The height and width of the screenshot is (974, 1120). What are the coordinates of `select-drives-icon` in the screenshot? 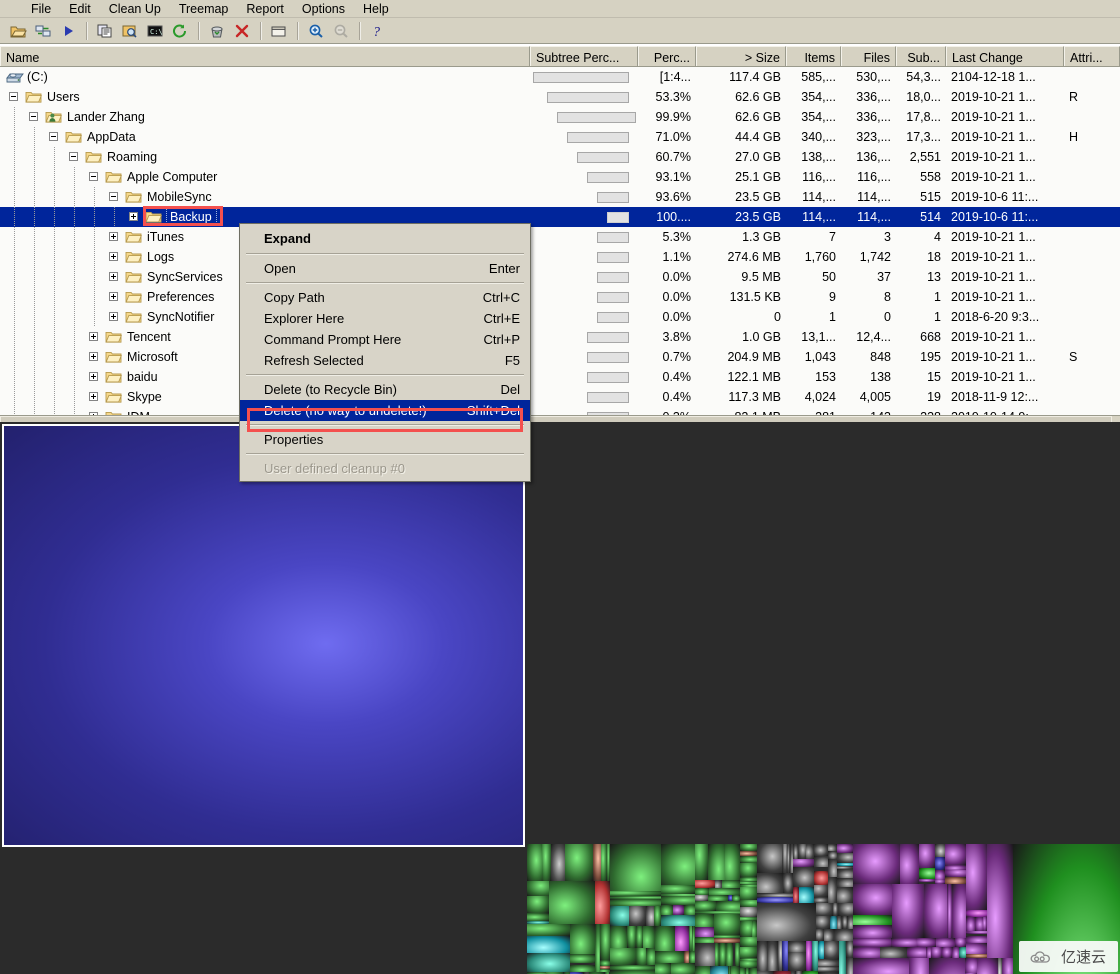 It's located at (43, 31).